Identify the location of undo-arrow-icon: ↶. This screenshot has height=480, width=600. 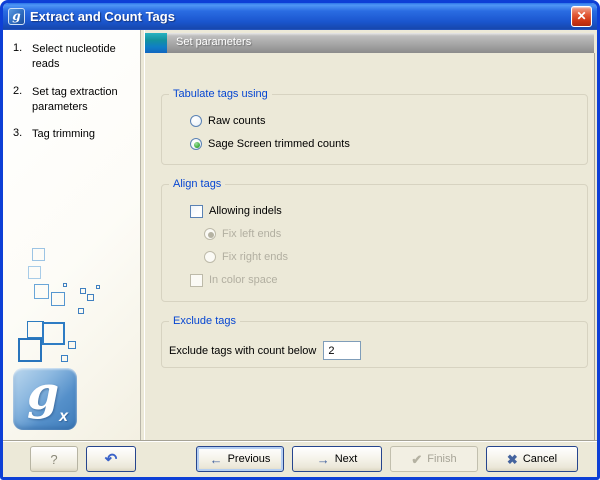
(111, 459).